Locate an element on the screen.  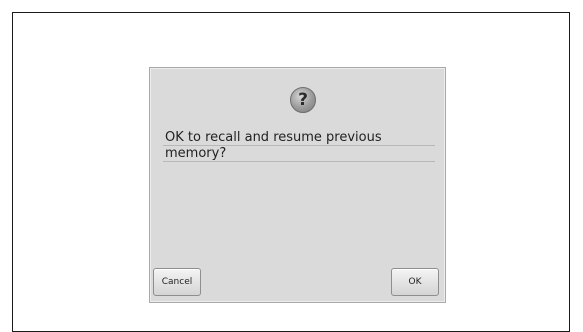
question-mark-glyph: ? is located at coordinates (303, 99).